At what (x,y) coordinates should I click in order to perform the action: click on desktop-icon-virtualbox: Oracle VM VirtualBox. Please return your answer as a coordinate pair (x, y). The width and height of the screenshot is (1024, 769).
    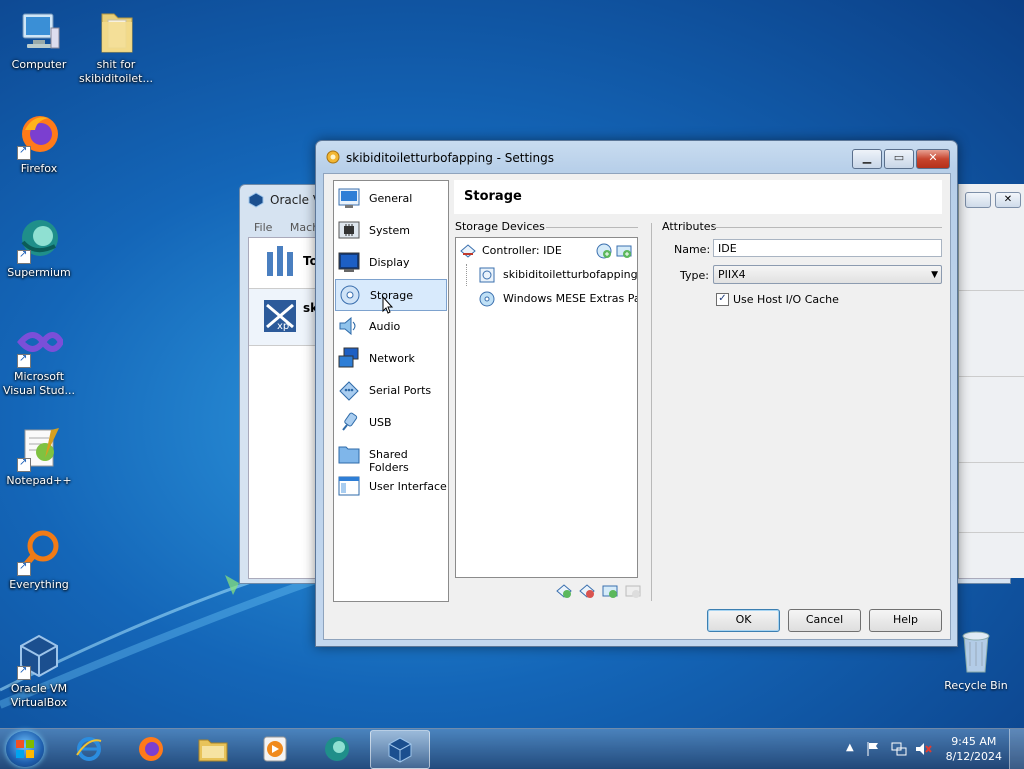
    Looking at the image, I should click on (39, 671).